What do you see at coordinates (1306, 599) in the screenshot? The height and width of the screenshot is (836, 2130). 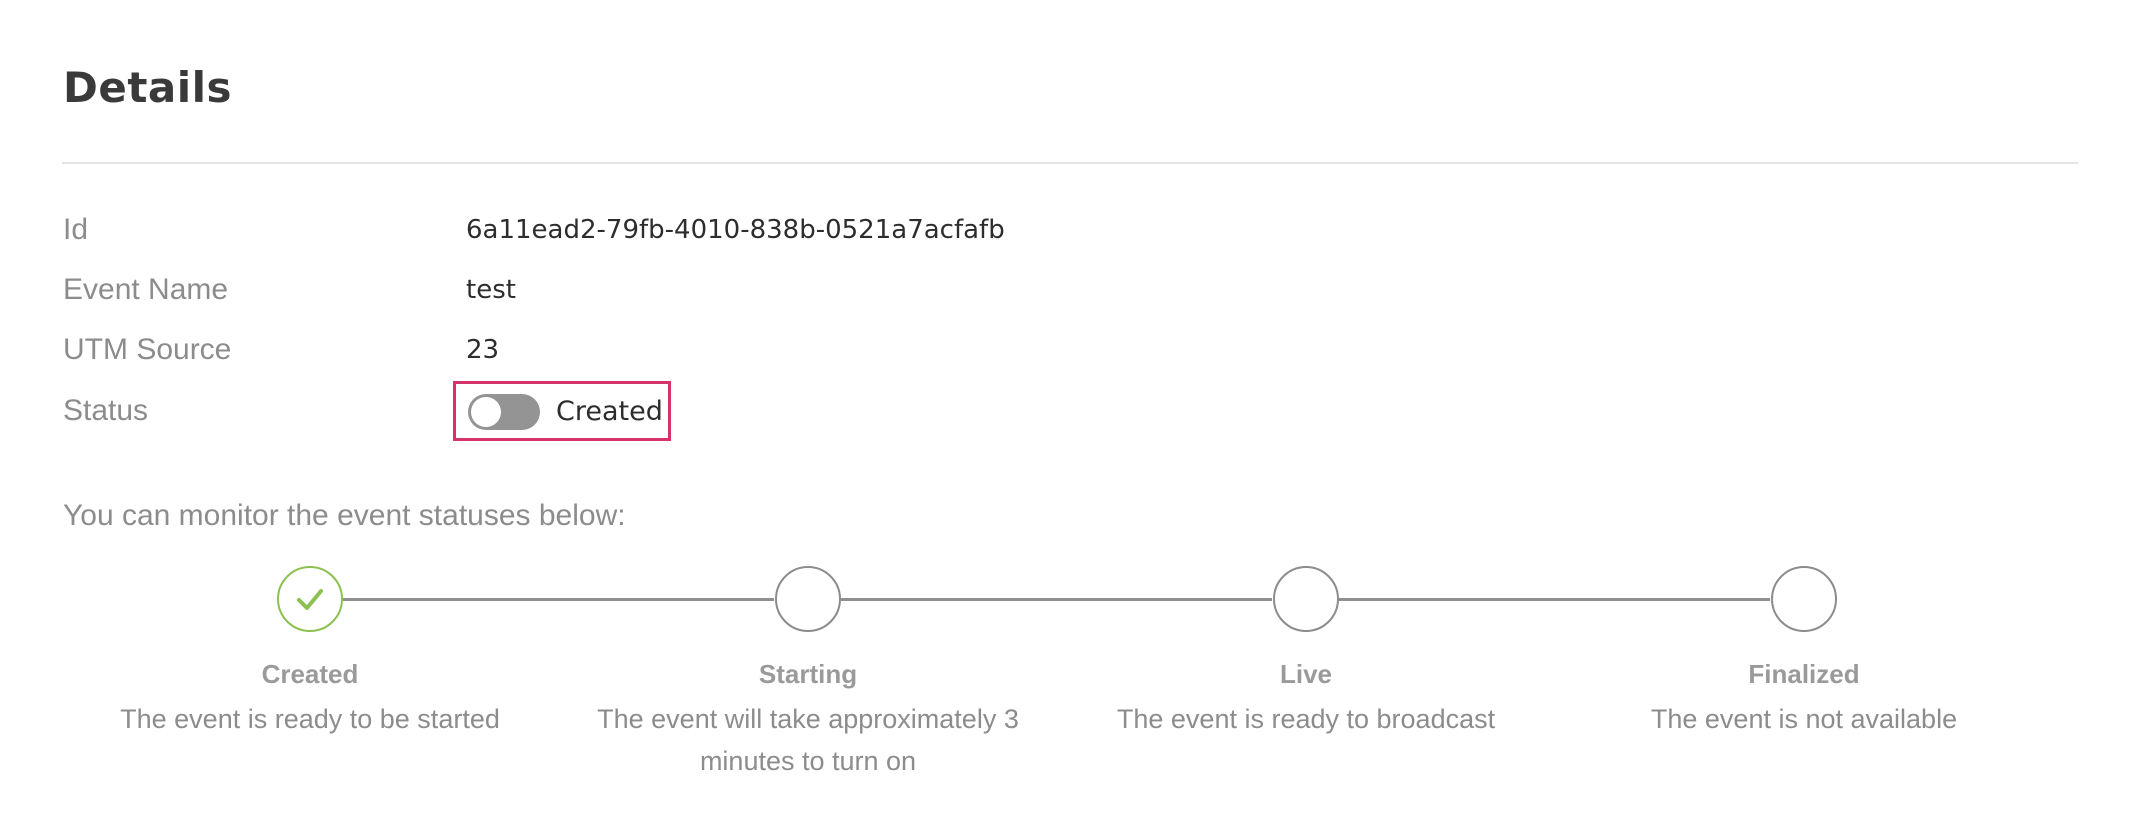 I see `step-live-circle` at bounding box center [1306, 599].